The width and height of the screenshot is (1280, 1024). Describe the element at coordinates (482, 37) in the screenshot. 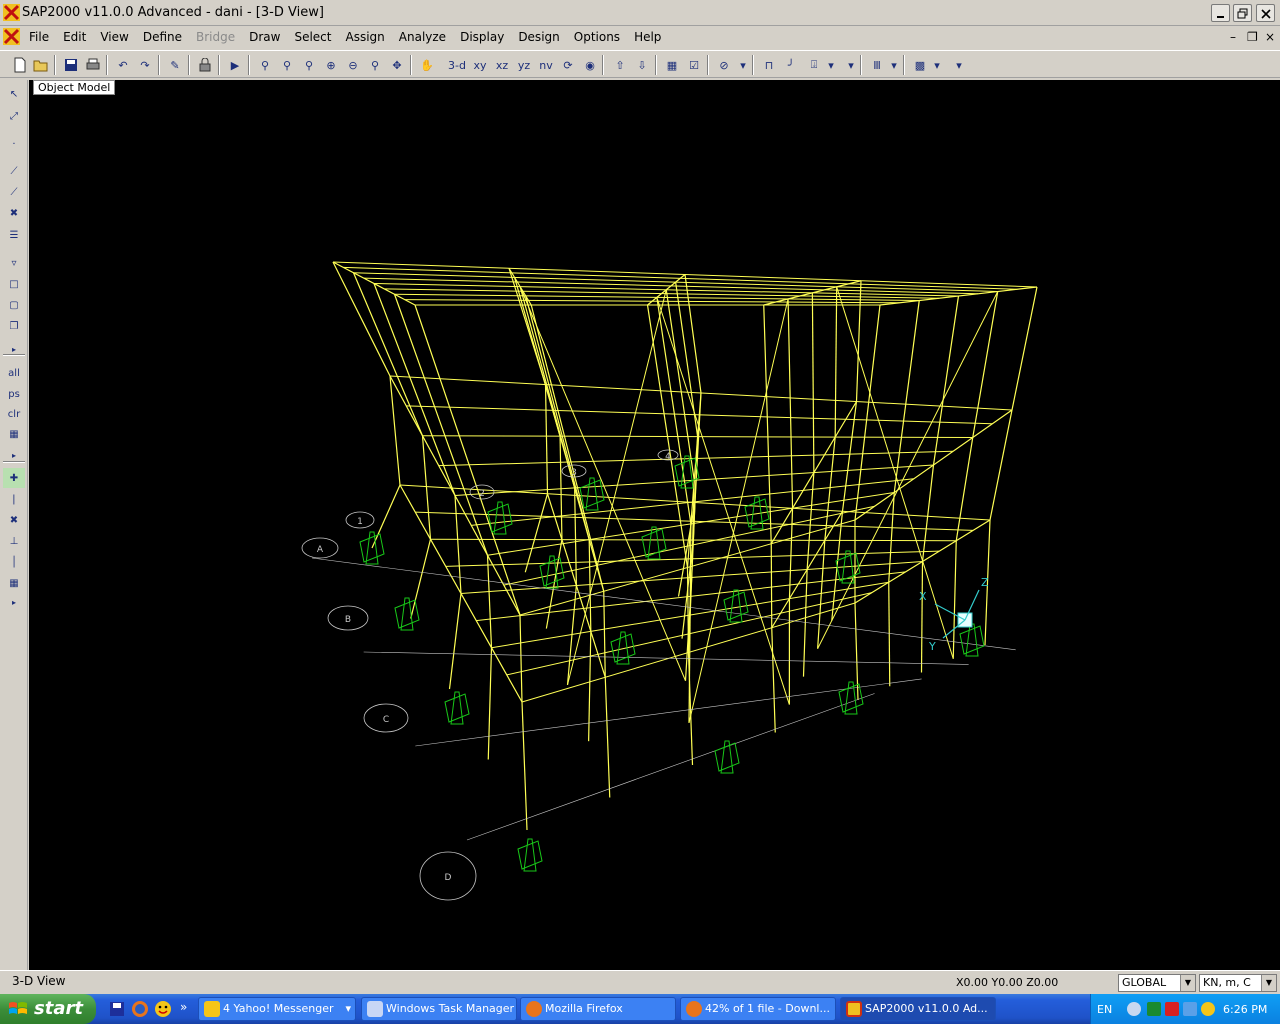

I see `menu-display: Display` at that location.